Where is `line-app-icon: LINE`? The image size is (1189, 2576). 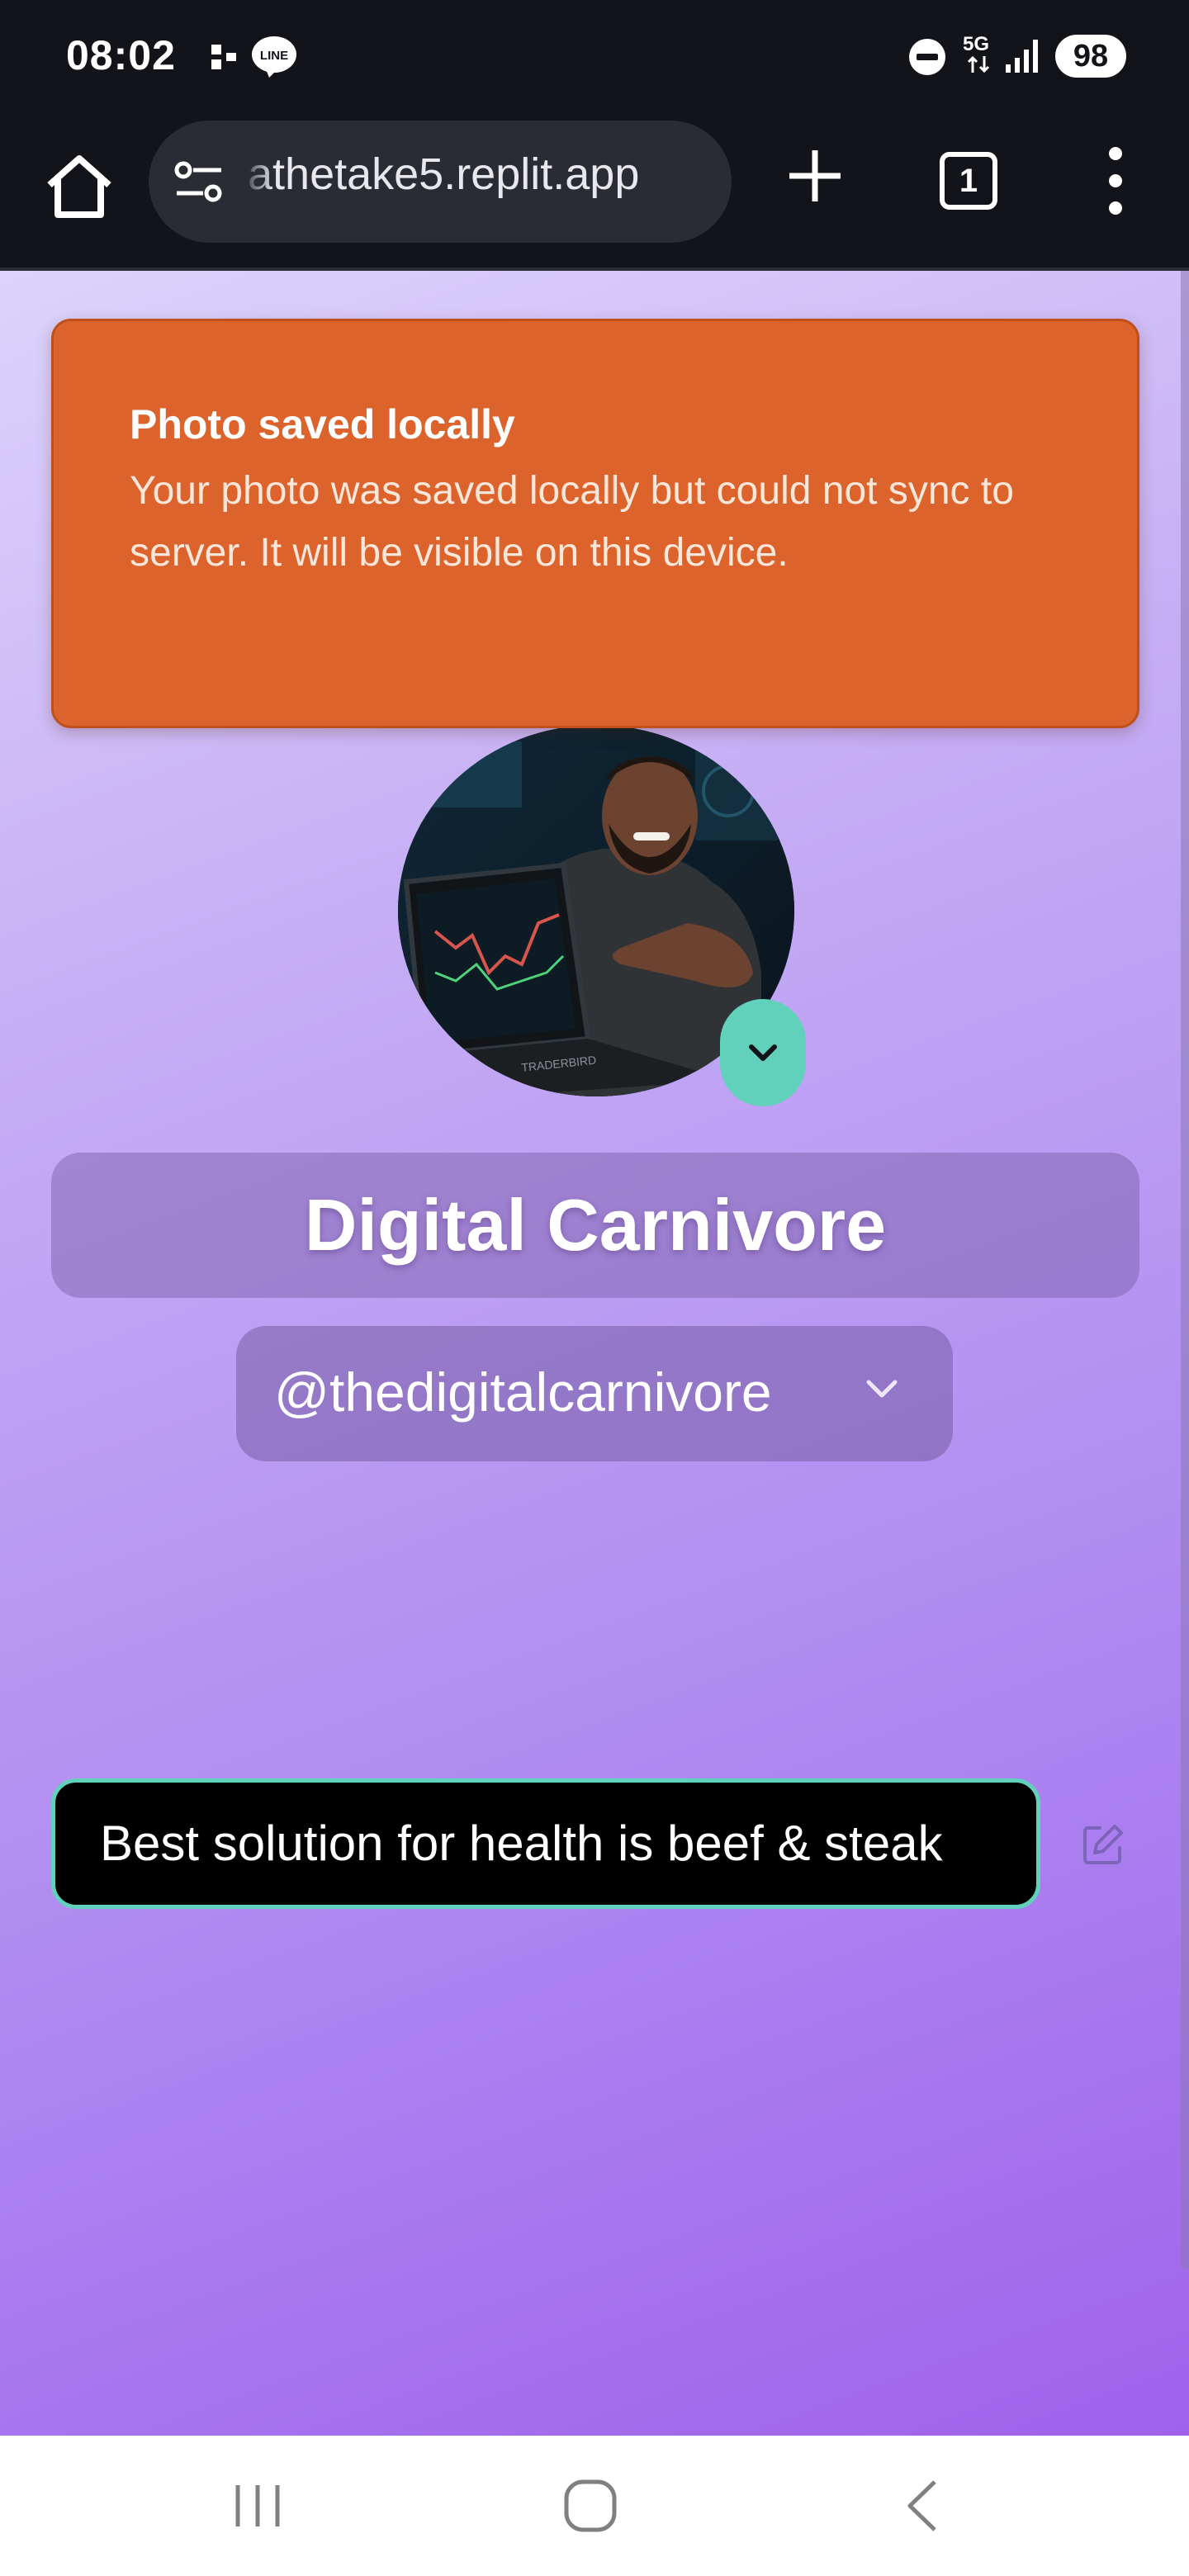
line-app-icon: LINE is located at coordinates (274, 57).